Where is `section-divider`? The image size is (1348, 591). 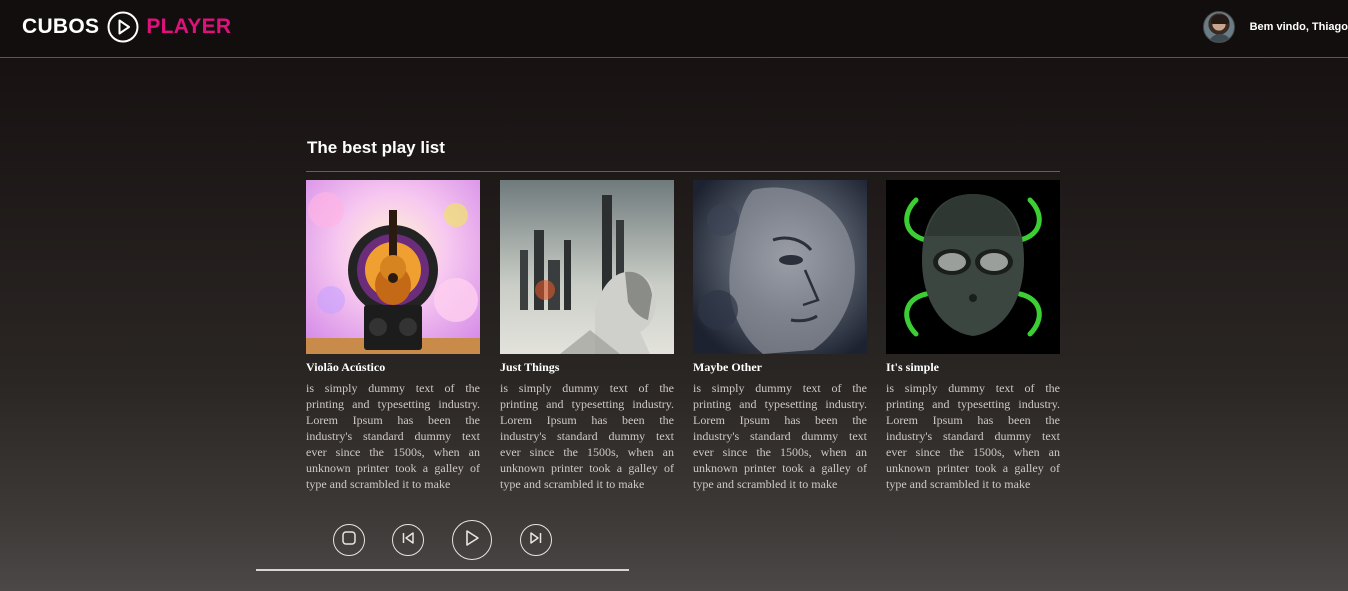
section-divider is located at coordinates (683, 171).